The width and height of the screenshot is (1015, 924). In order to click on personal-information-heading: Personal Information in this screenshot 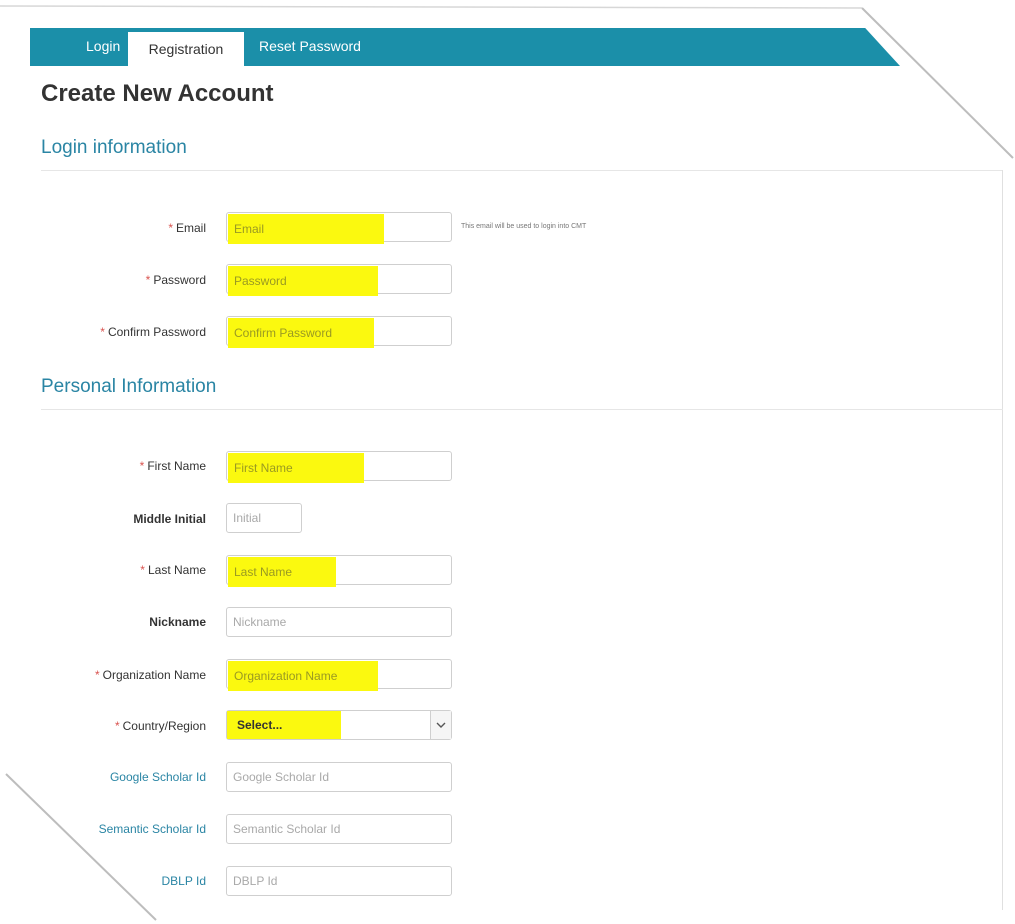, I will do `click(129, 386)`.